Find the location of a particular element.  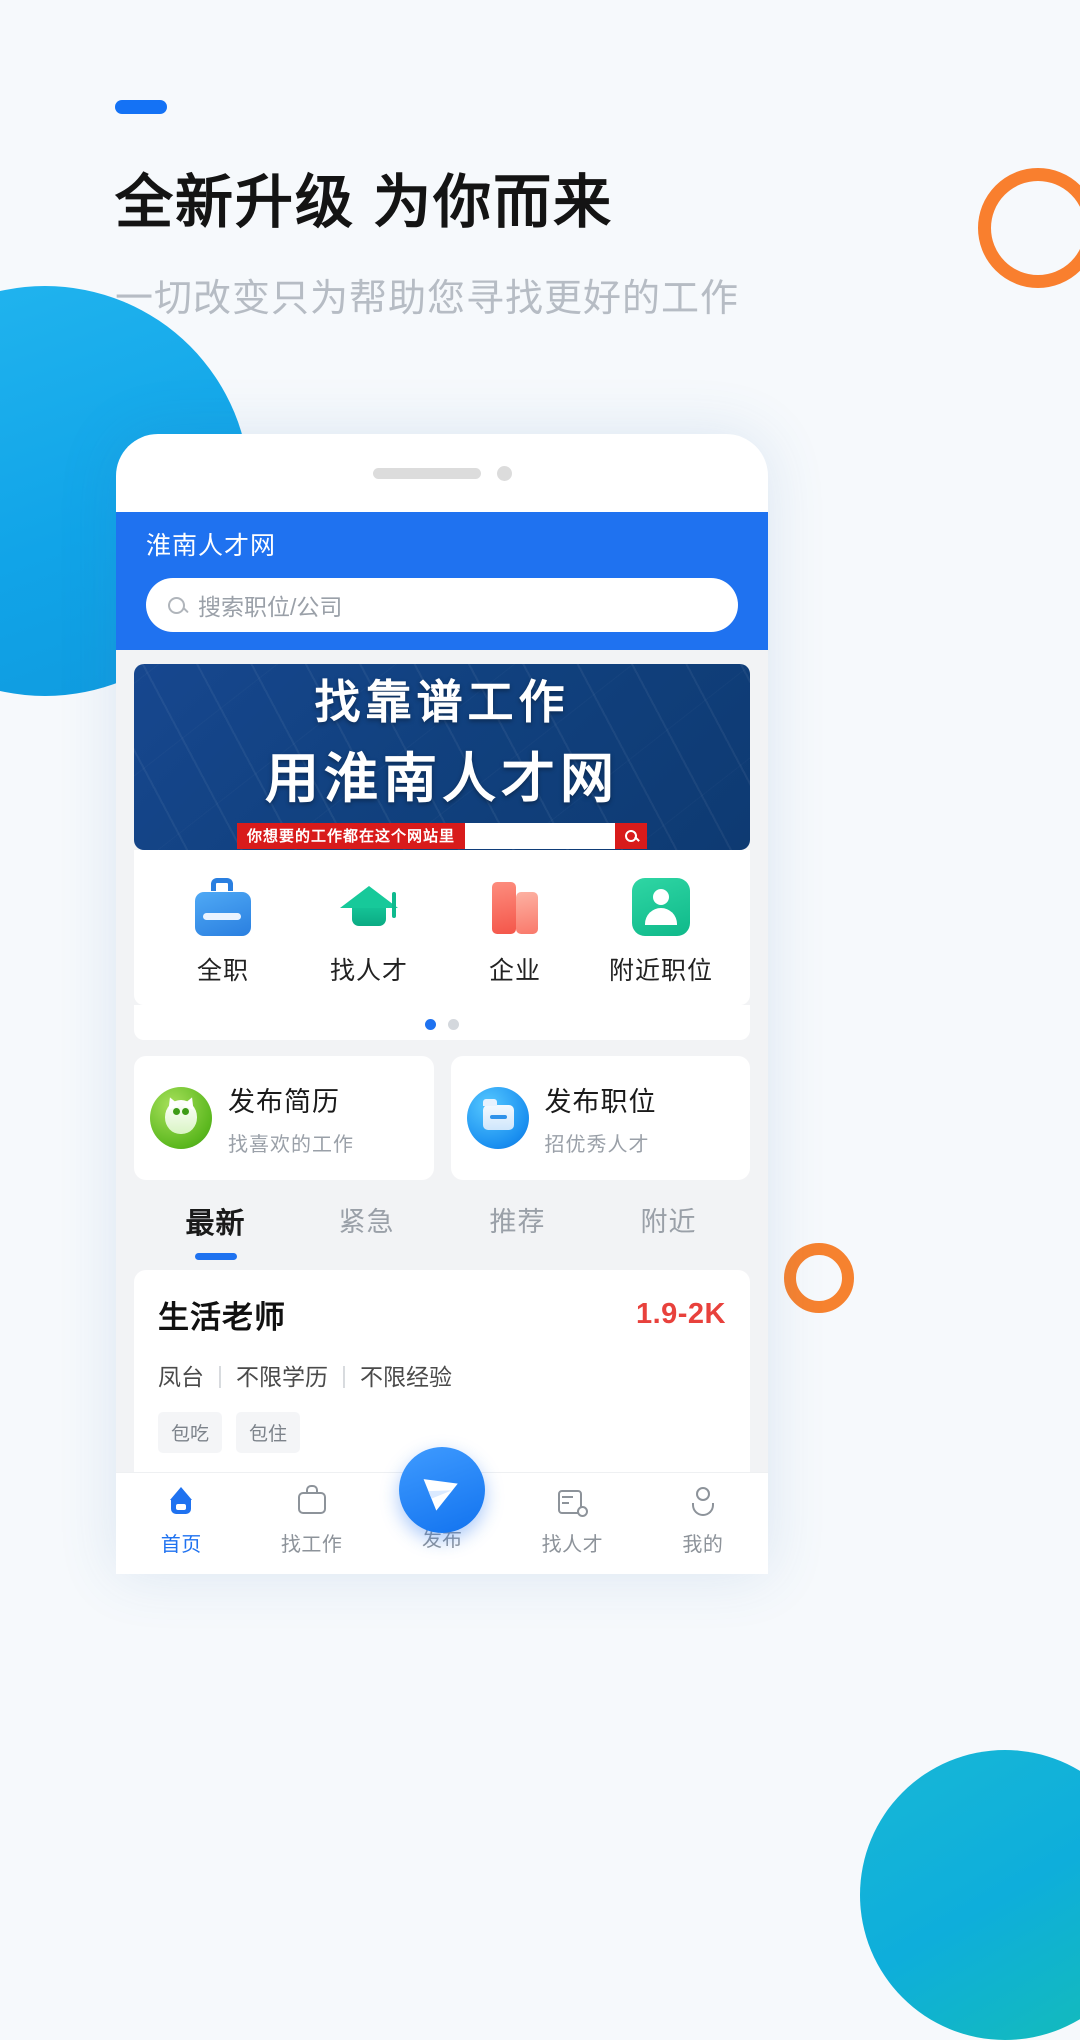

job-header: 生活老师 1.9-2K is located at coordinates (442, 1314).